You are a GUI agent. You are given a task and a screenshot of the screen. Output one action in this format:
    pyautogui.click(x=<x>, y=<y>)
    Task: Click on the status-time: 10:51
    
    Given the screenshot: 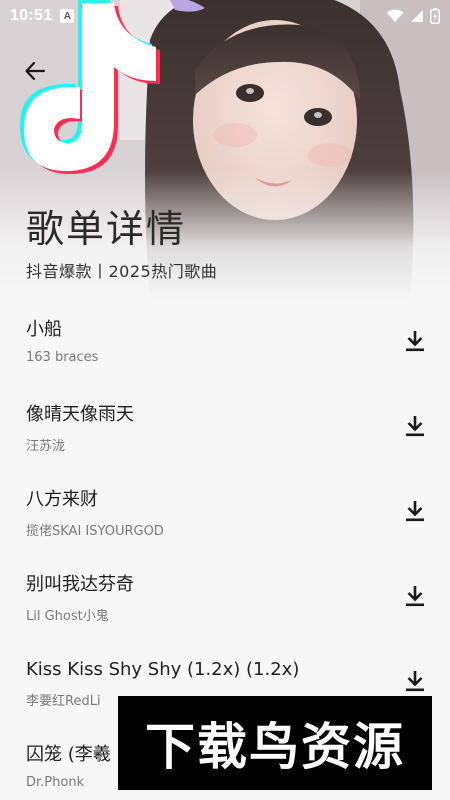 What is the action you would take?
    pyautogui.click(x=31, y=15)
    